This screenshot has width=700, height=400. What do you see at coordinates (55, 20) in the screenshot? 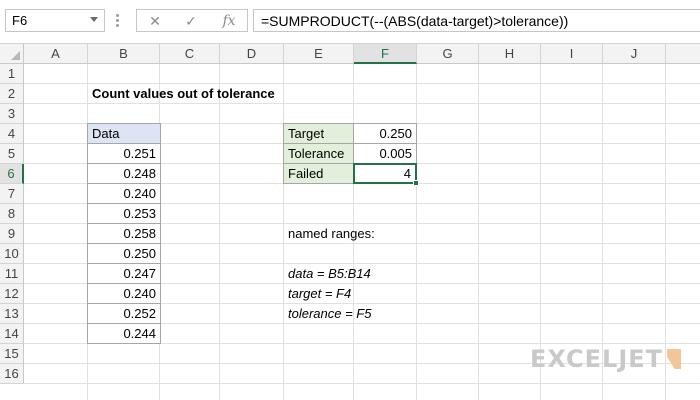
I see `name-box: F6` at bounding box center [55, 20].